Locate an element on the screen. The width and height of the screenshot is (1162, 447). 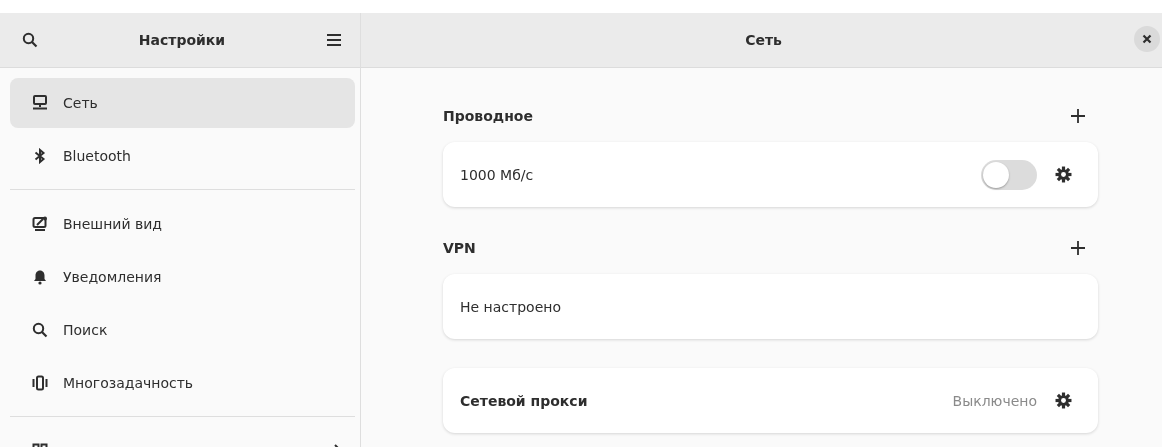
menu-icon is located at coordinates (334, 40).